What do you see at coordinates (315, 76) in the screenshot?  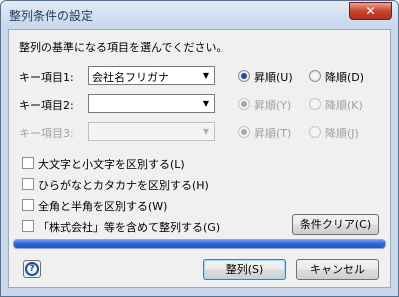 I see `key1-descending-radio` at bounding box center [315, 76].